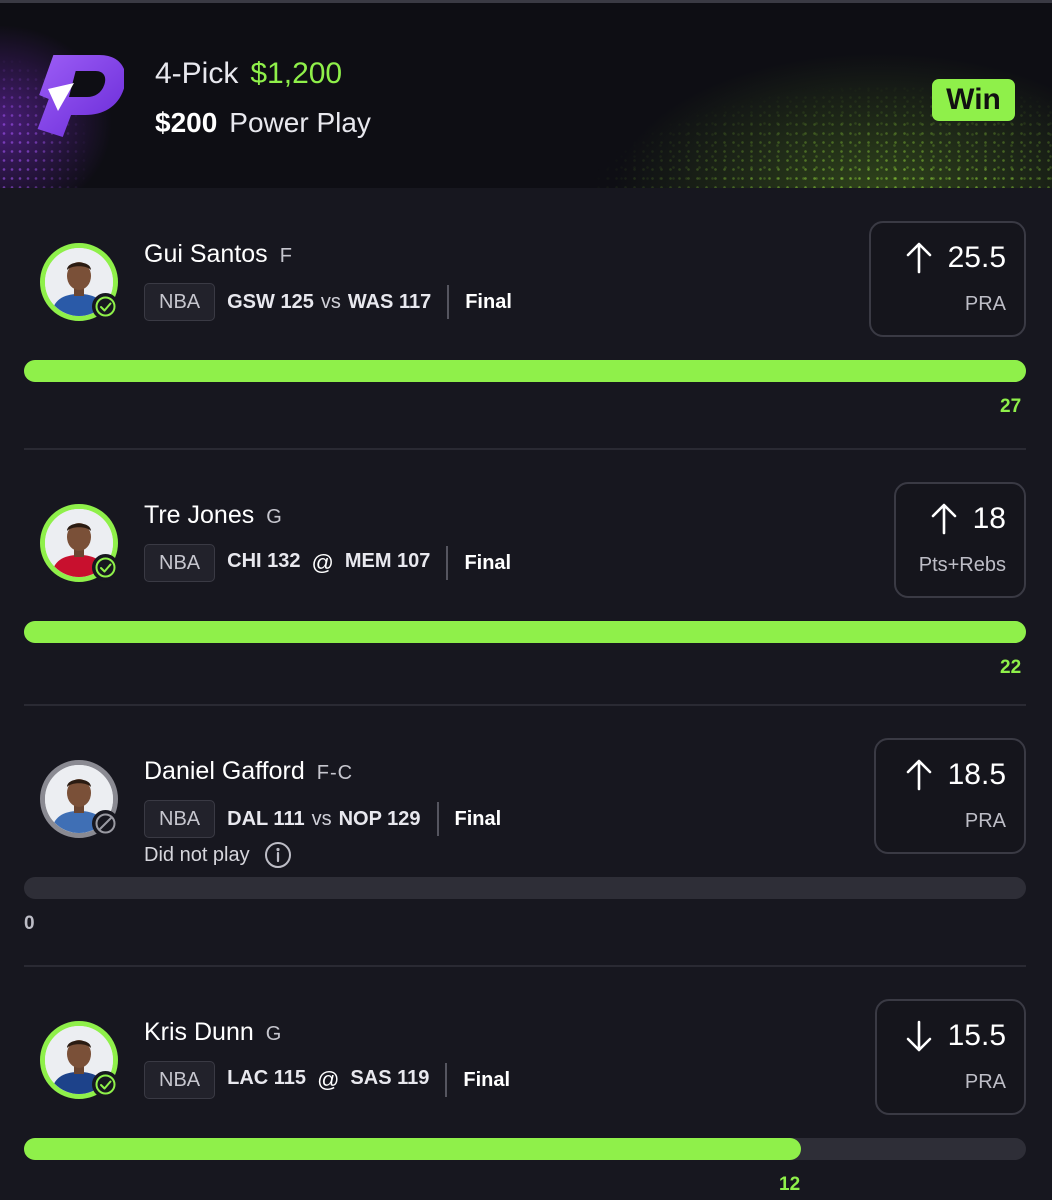 The height and width of the screenshot is (1200, 1052). What do you see at coordinates (199, 1032) in the screenshot?
I see `player-name: Kris Dunn` at bounding box center [199, 1032].